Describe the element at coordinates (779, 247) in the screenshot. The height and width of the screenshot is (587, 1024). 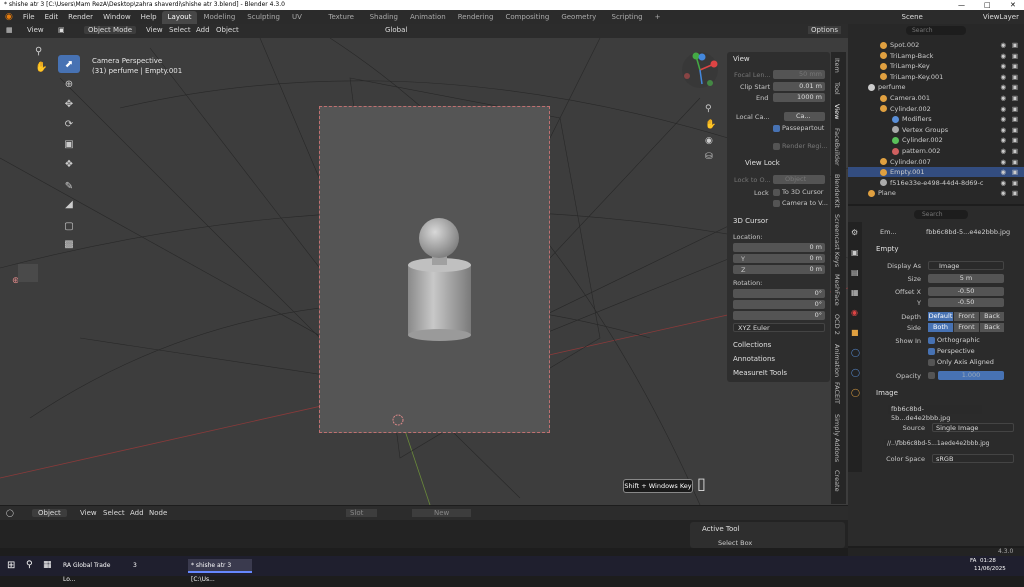
I see `loc-x-field: 0 m` at that location.